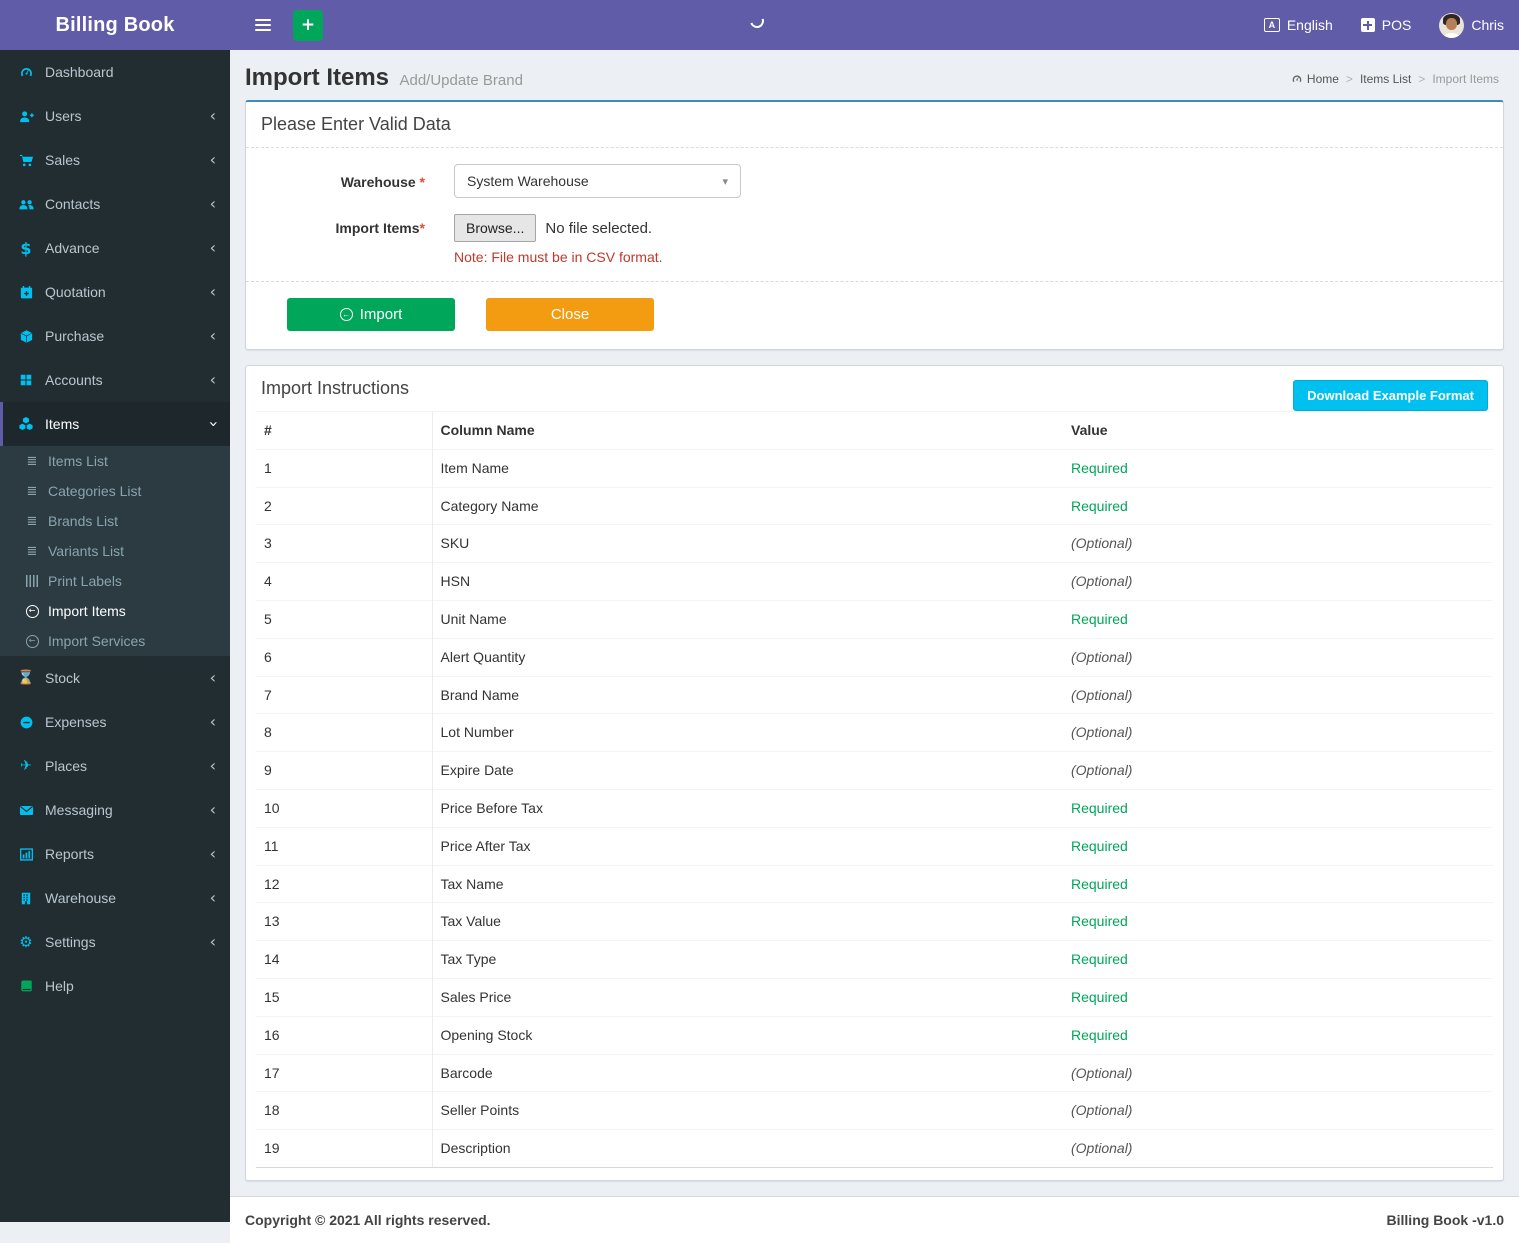 The image size is (1519, 1243). Describe the element at coordinates (874, 1149) in the screenshot. I see `table-row: 19Description(Optional)` at that location.